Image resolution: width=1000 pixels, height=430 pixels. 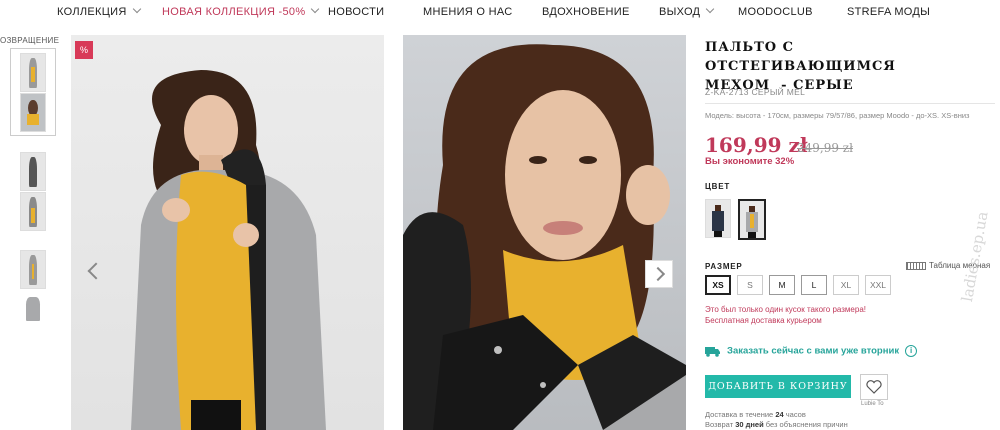 I want to click on size-option-xxl: XXL, so click(x=878, y=285).